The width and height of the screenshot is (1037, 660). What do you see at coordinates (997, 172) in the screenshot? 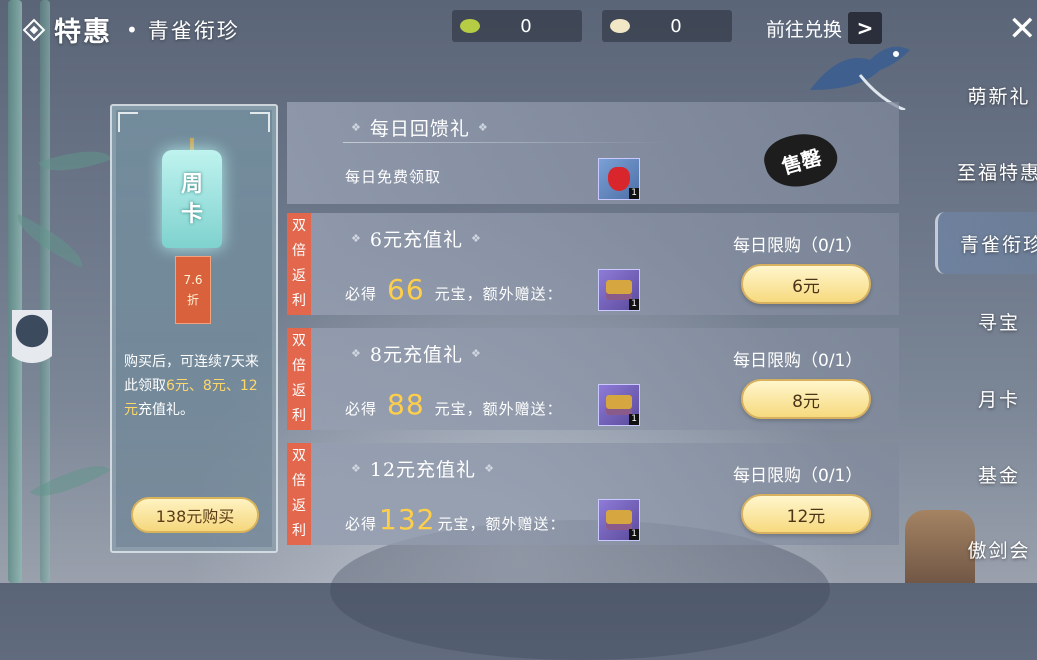
I see `nav-label: 至福特惠` at bounding box center [997, 172].